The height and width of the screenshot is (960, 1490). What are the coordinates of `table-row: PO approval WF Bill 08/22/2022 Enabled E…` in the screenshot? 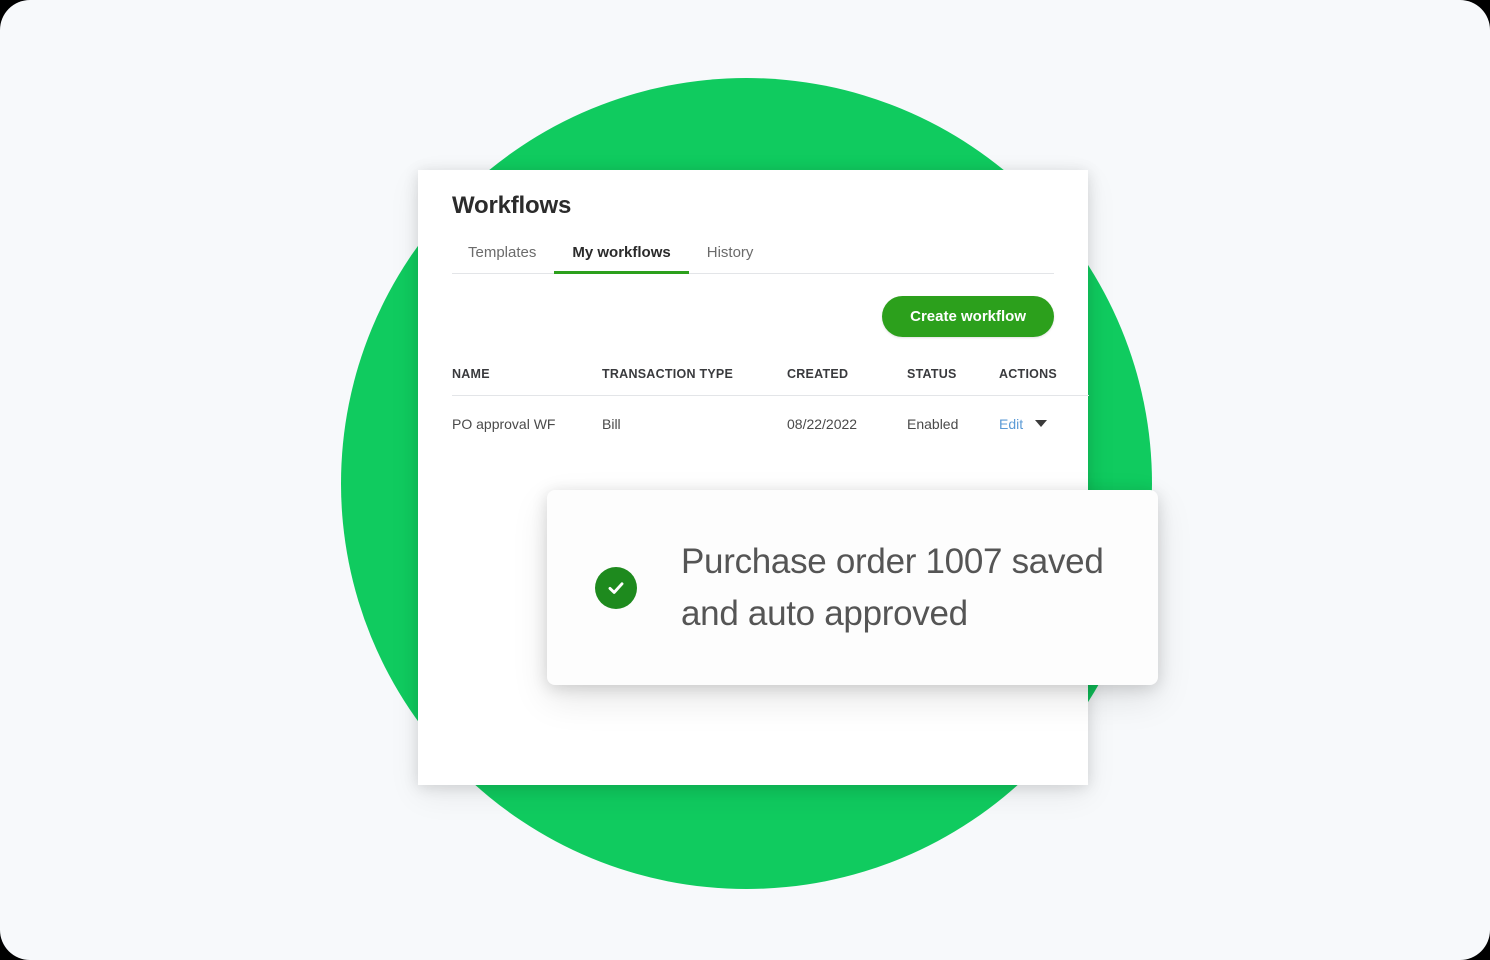 It's located at (770, 414).